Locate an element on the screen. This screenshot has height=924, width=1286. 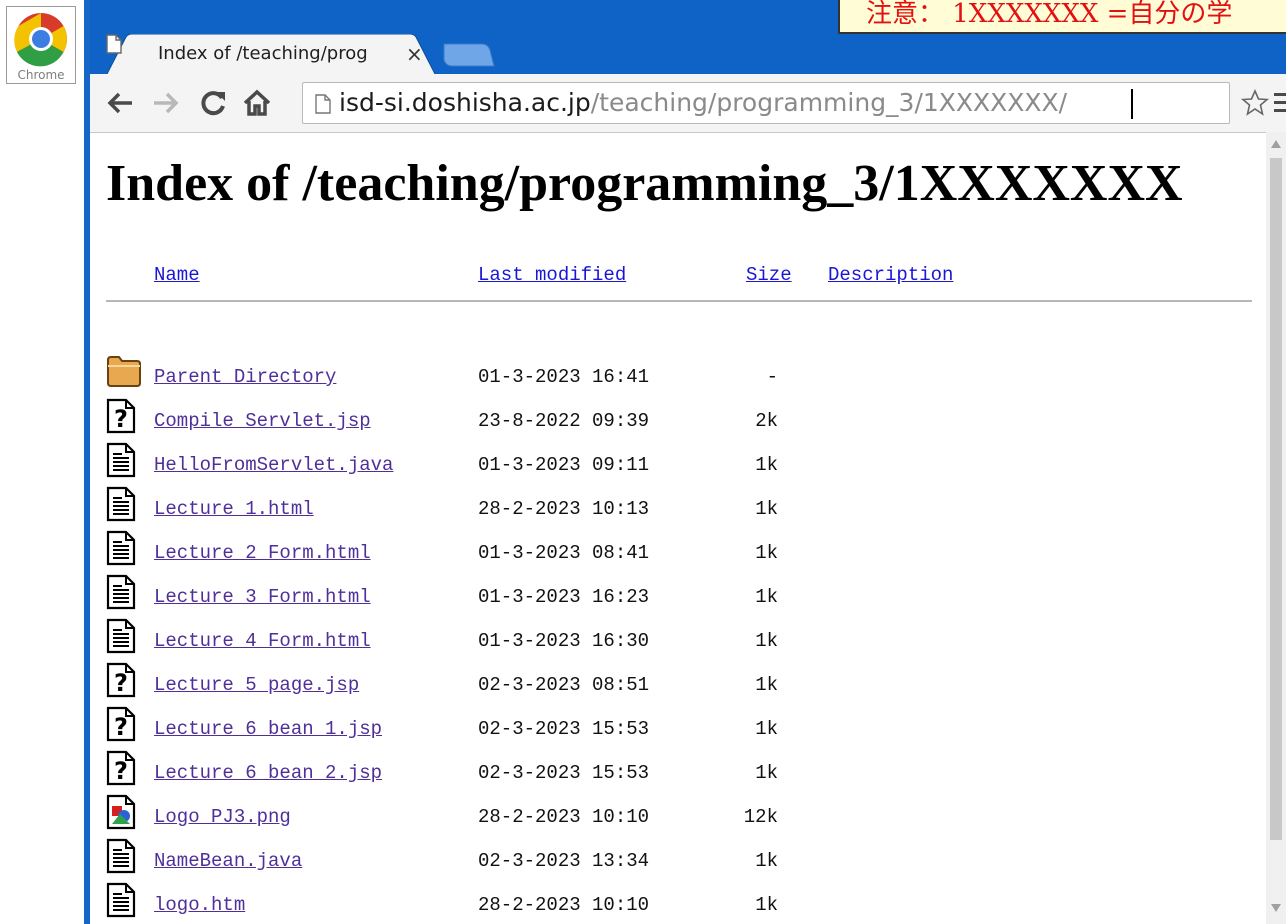
column-header-description: Description is located at coordinates (890, 275).